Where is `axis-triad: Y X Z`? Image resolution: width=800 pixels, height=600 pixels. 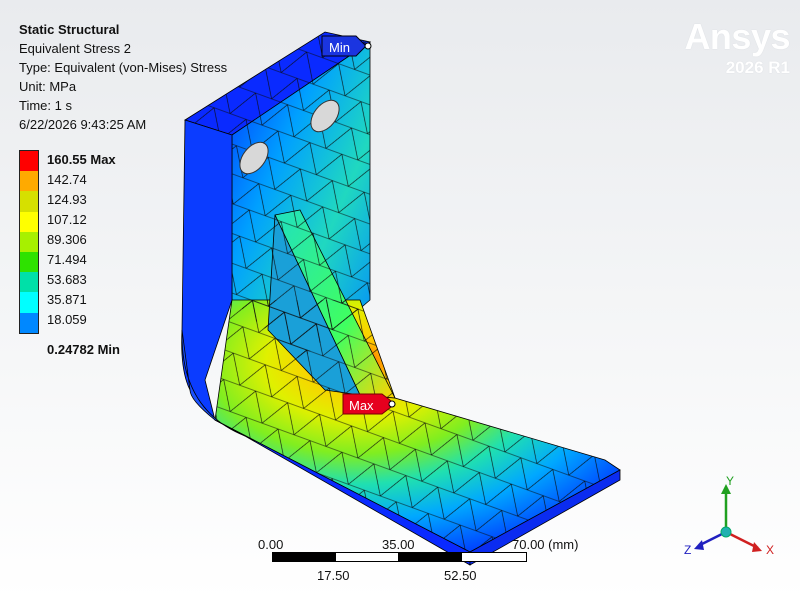
axis-triad: Y X Z is located at coordinates (735, 520).